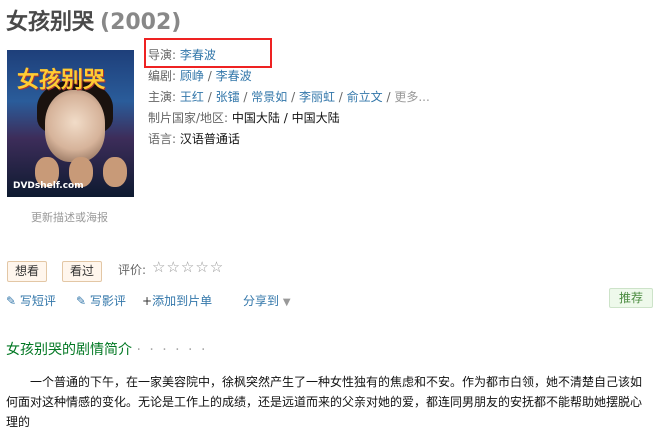  What do you see at coordinates (234, 76) in the screenshot?
I see `writer-link: 李春波` at bounding box center [234, 76].